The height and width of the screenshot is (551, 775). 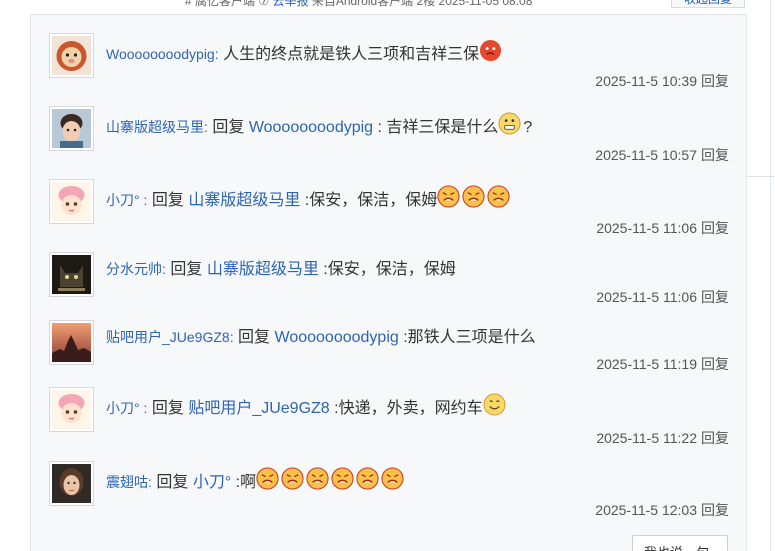 I want to click on lion-avatar-icon, so click(x=71, y=55).